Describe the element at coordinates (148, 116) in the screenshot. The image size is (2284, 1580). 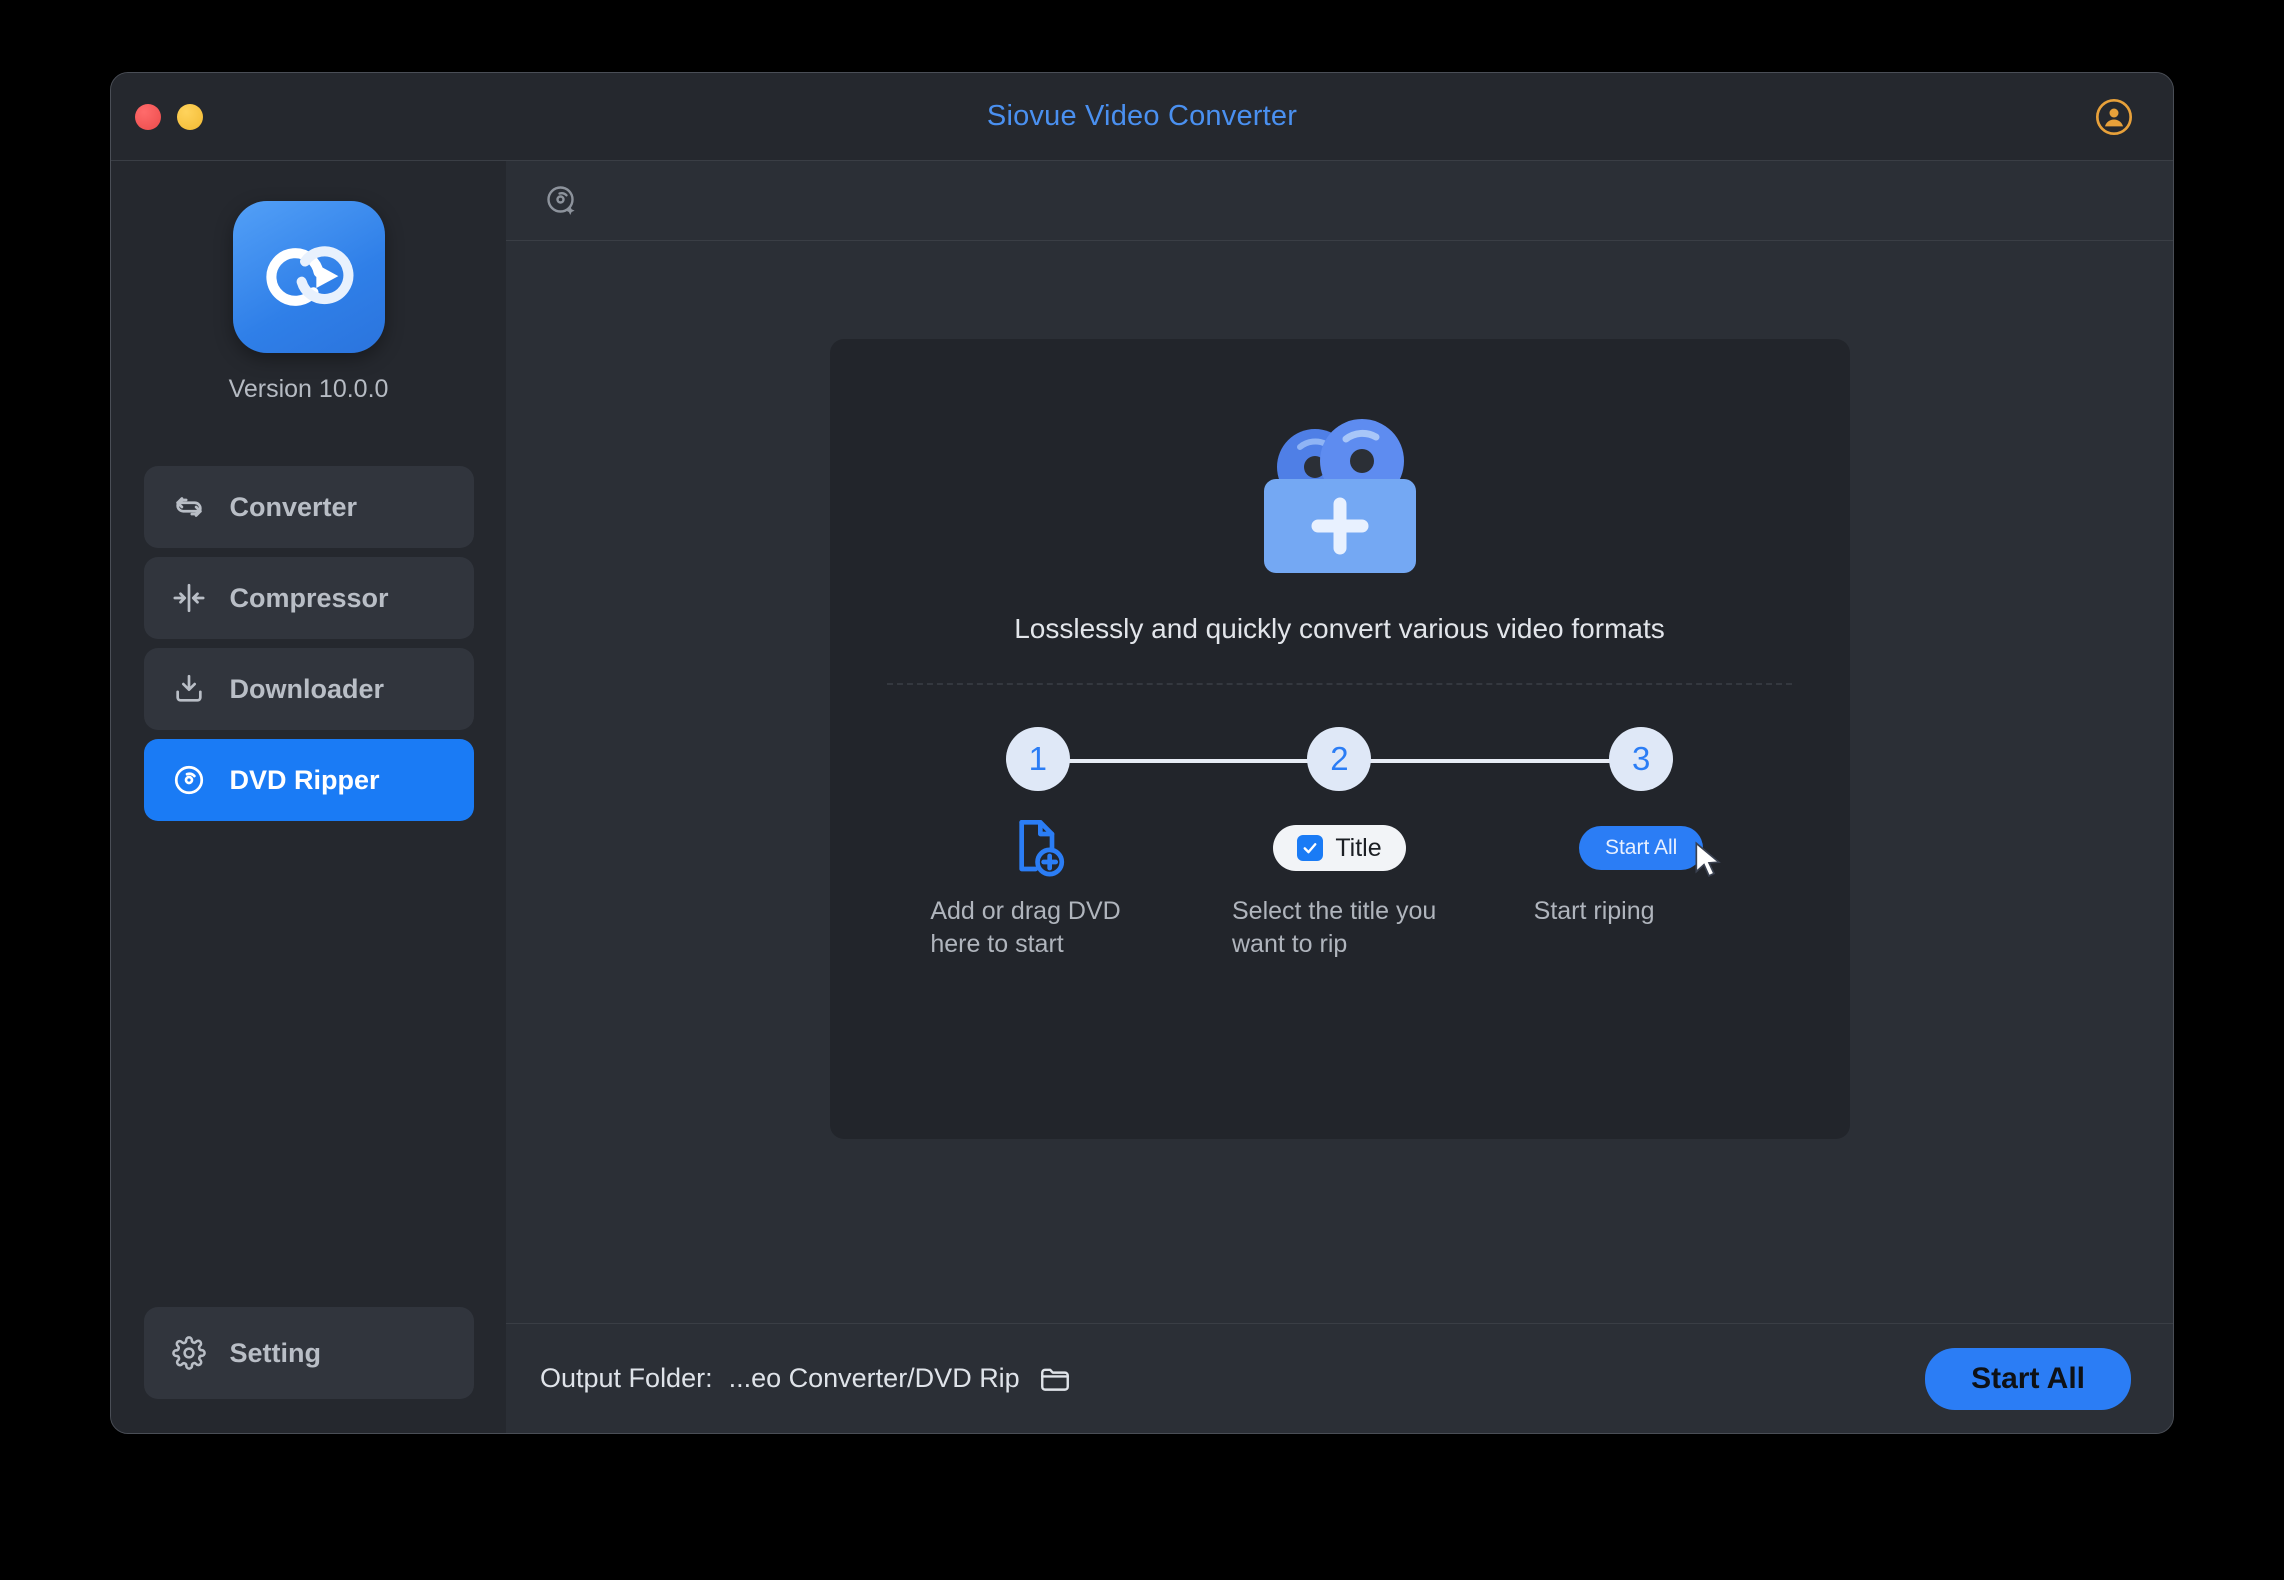
I see `close-button` at that location.